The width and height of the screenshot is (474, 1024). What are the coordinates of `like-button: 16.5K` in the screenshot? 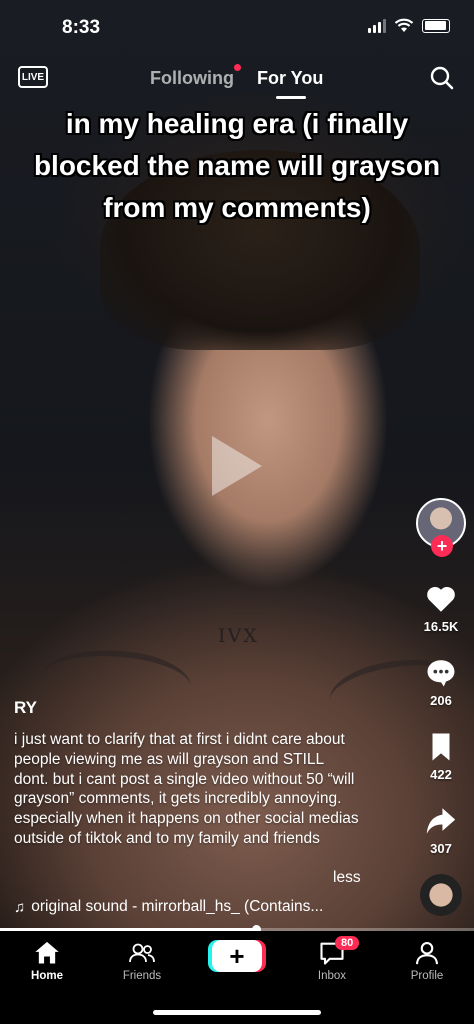 It's located at (441, 608).